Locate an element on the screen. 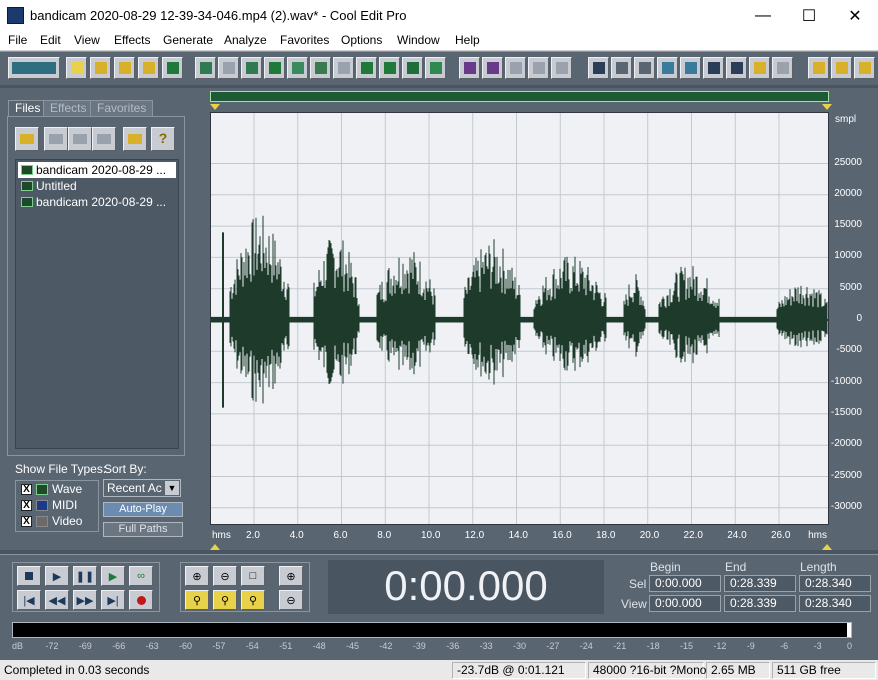 The height and width of the screenshot is (680, 878). end-marker-icon is located at coordinates (827, 107).